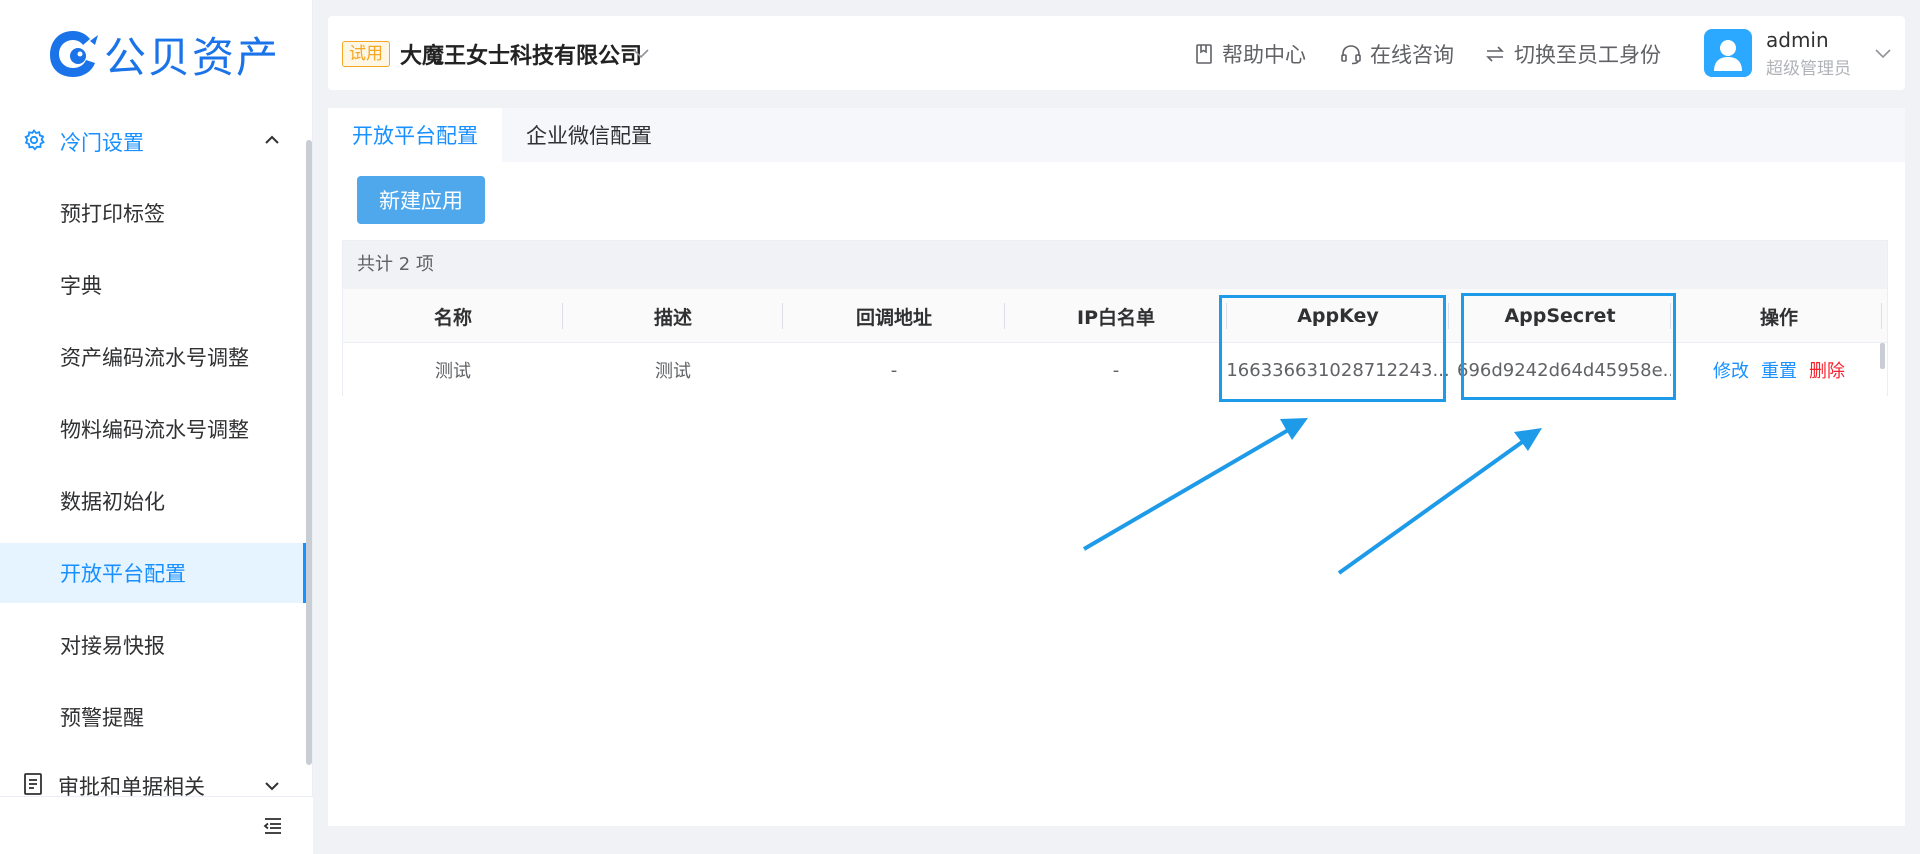 Image resolution: width=1920 pixels, height=854 pixels. Describe the element at coordinates (273, 828) in the screenshot. I see `collapse-menu-icon` at that location.